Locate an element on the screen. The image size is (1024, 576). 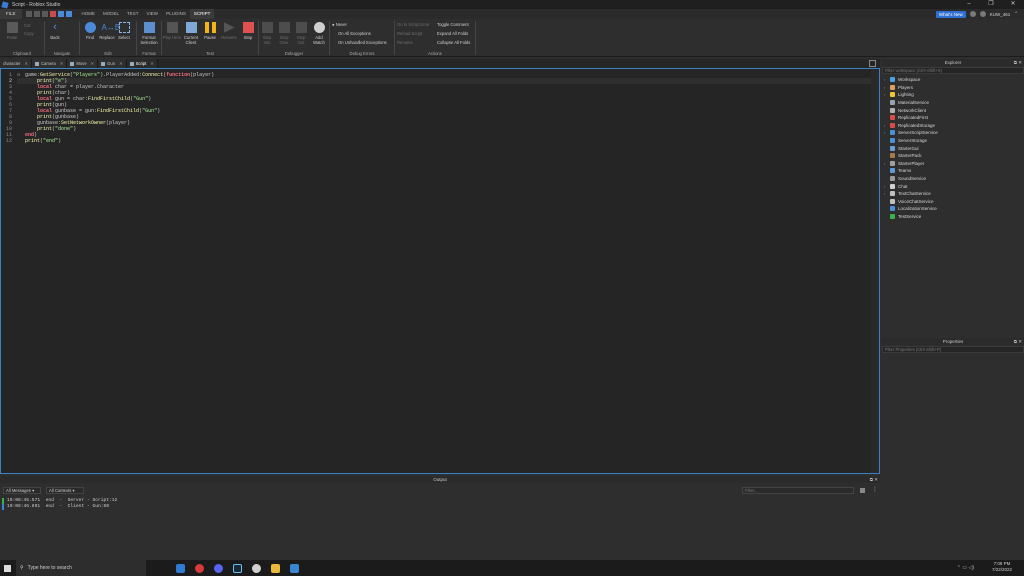
explorer-item: › Workspace is located at coordinates (953, 80).